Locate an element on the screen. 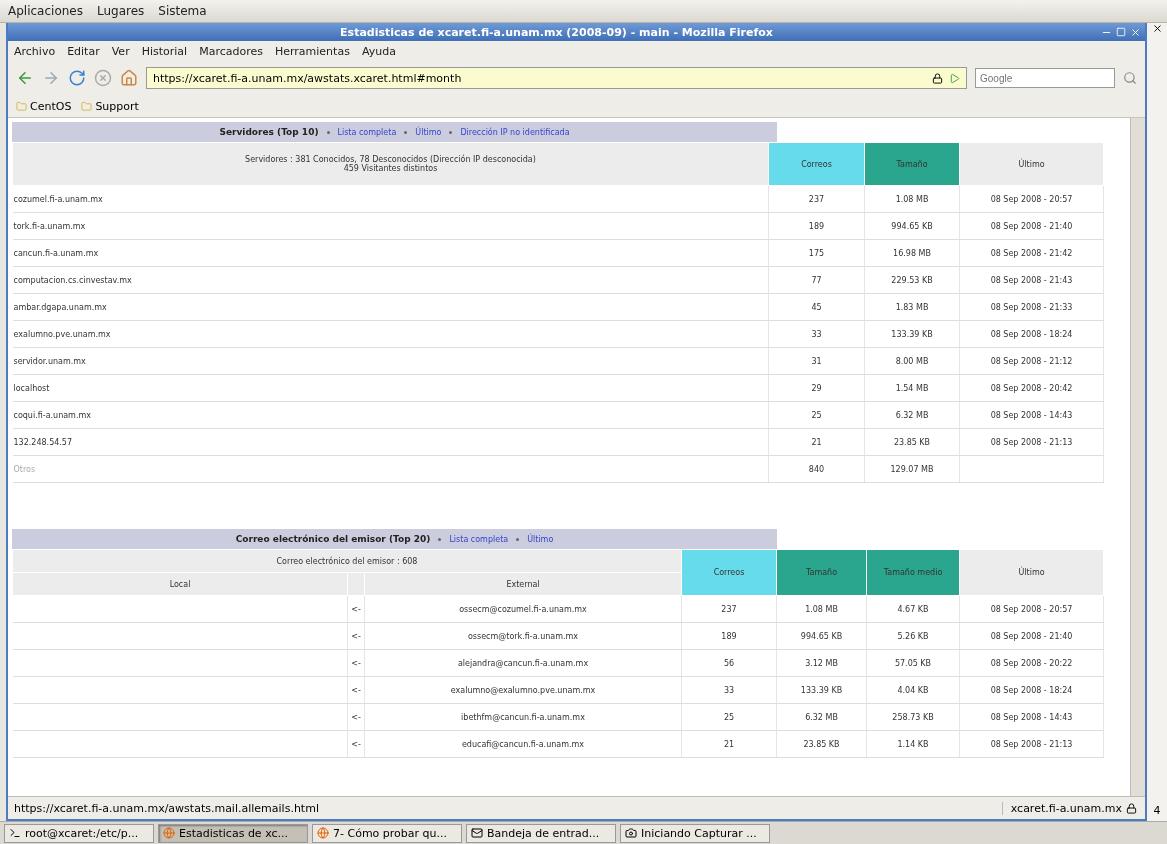 The image size is (1167, 844). table-cell: 57.05 KB is located at coordinates (913, 663).